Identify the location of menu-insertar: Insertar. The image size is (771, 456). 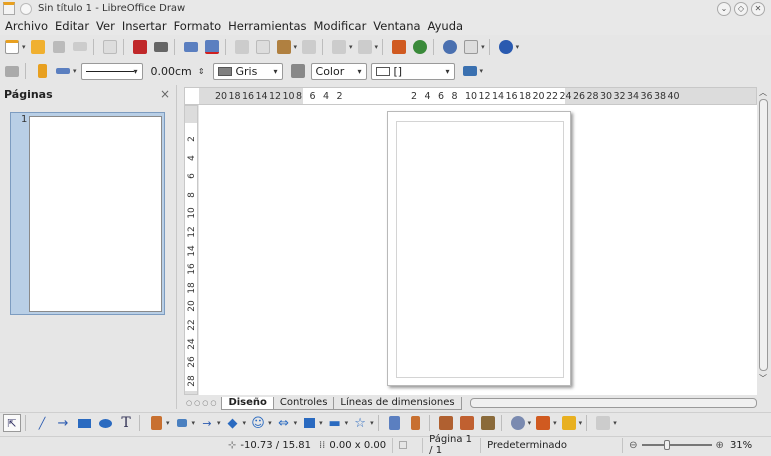
(144, 26).